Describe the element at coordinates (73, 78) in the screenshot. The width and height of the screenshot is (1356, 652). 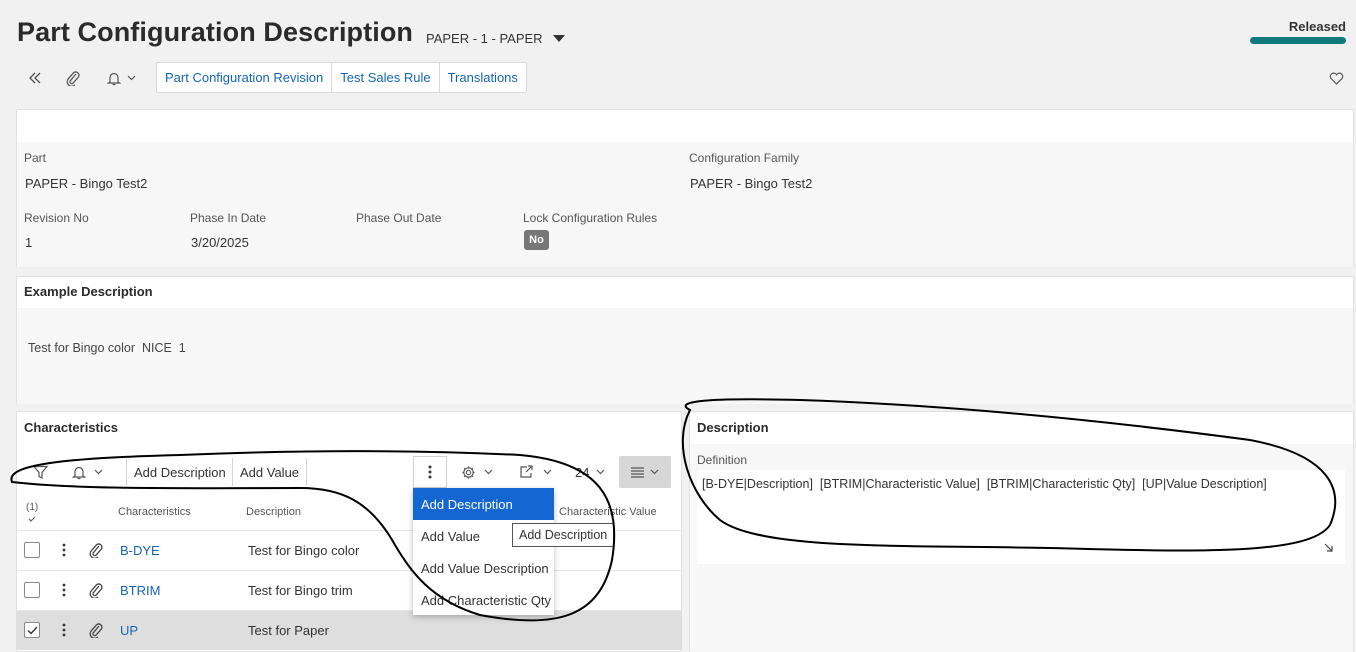
I see `paperclip-icon` at that location.